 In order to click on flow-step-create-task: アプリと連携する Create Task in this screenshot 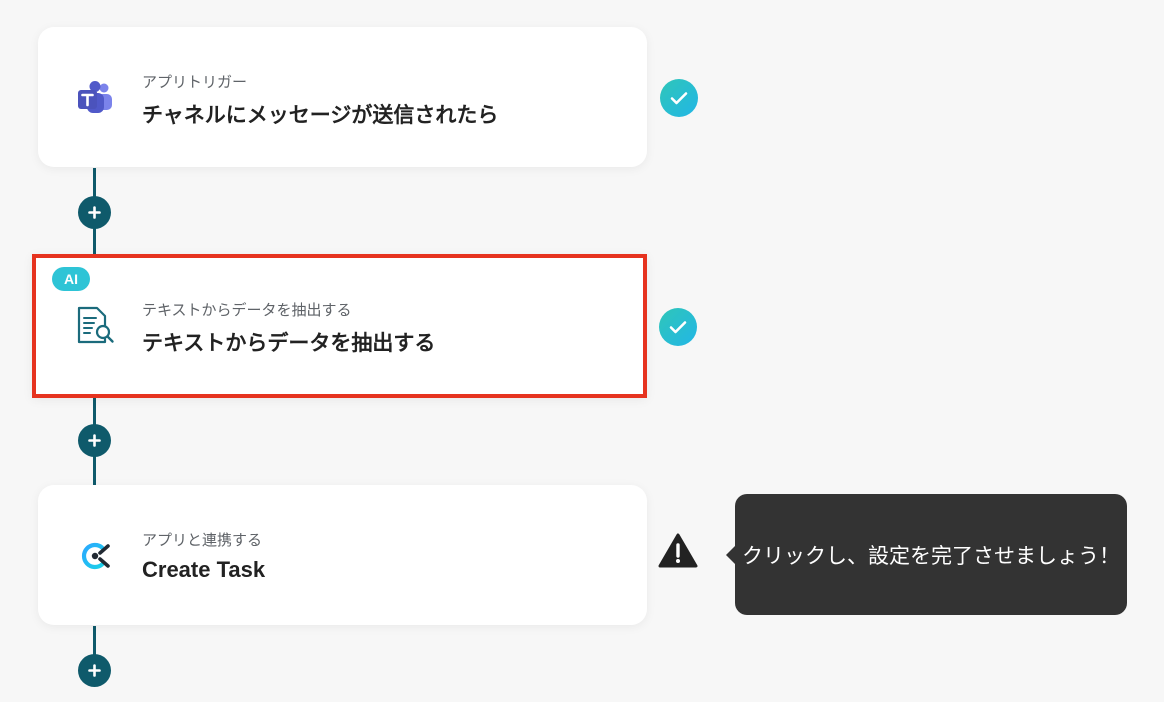, I will do `click(342, 555)`.